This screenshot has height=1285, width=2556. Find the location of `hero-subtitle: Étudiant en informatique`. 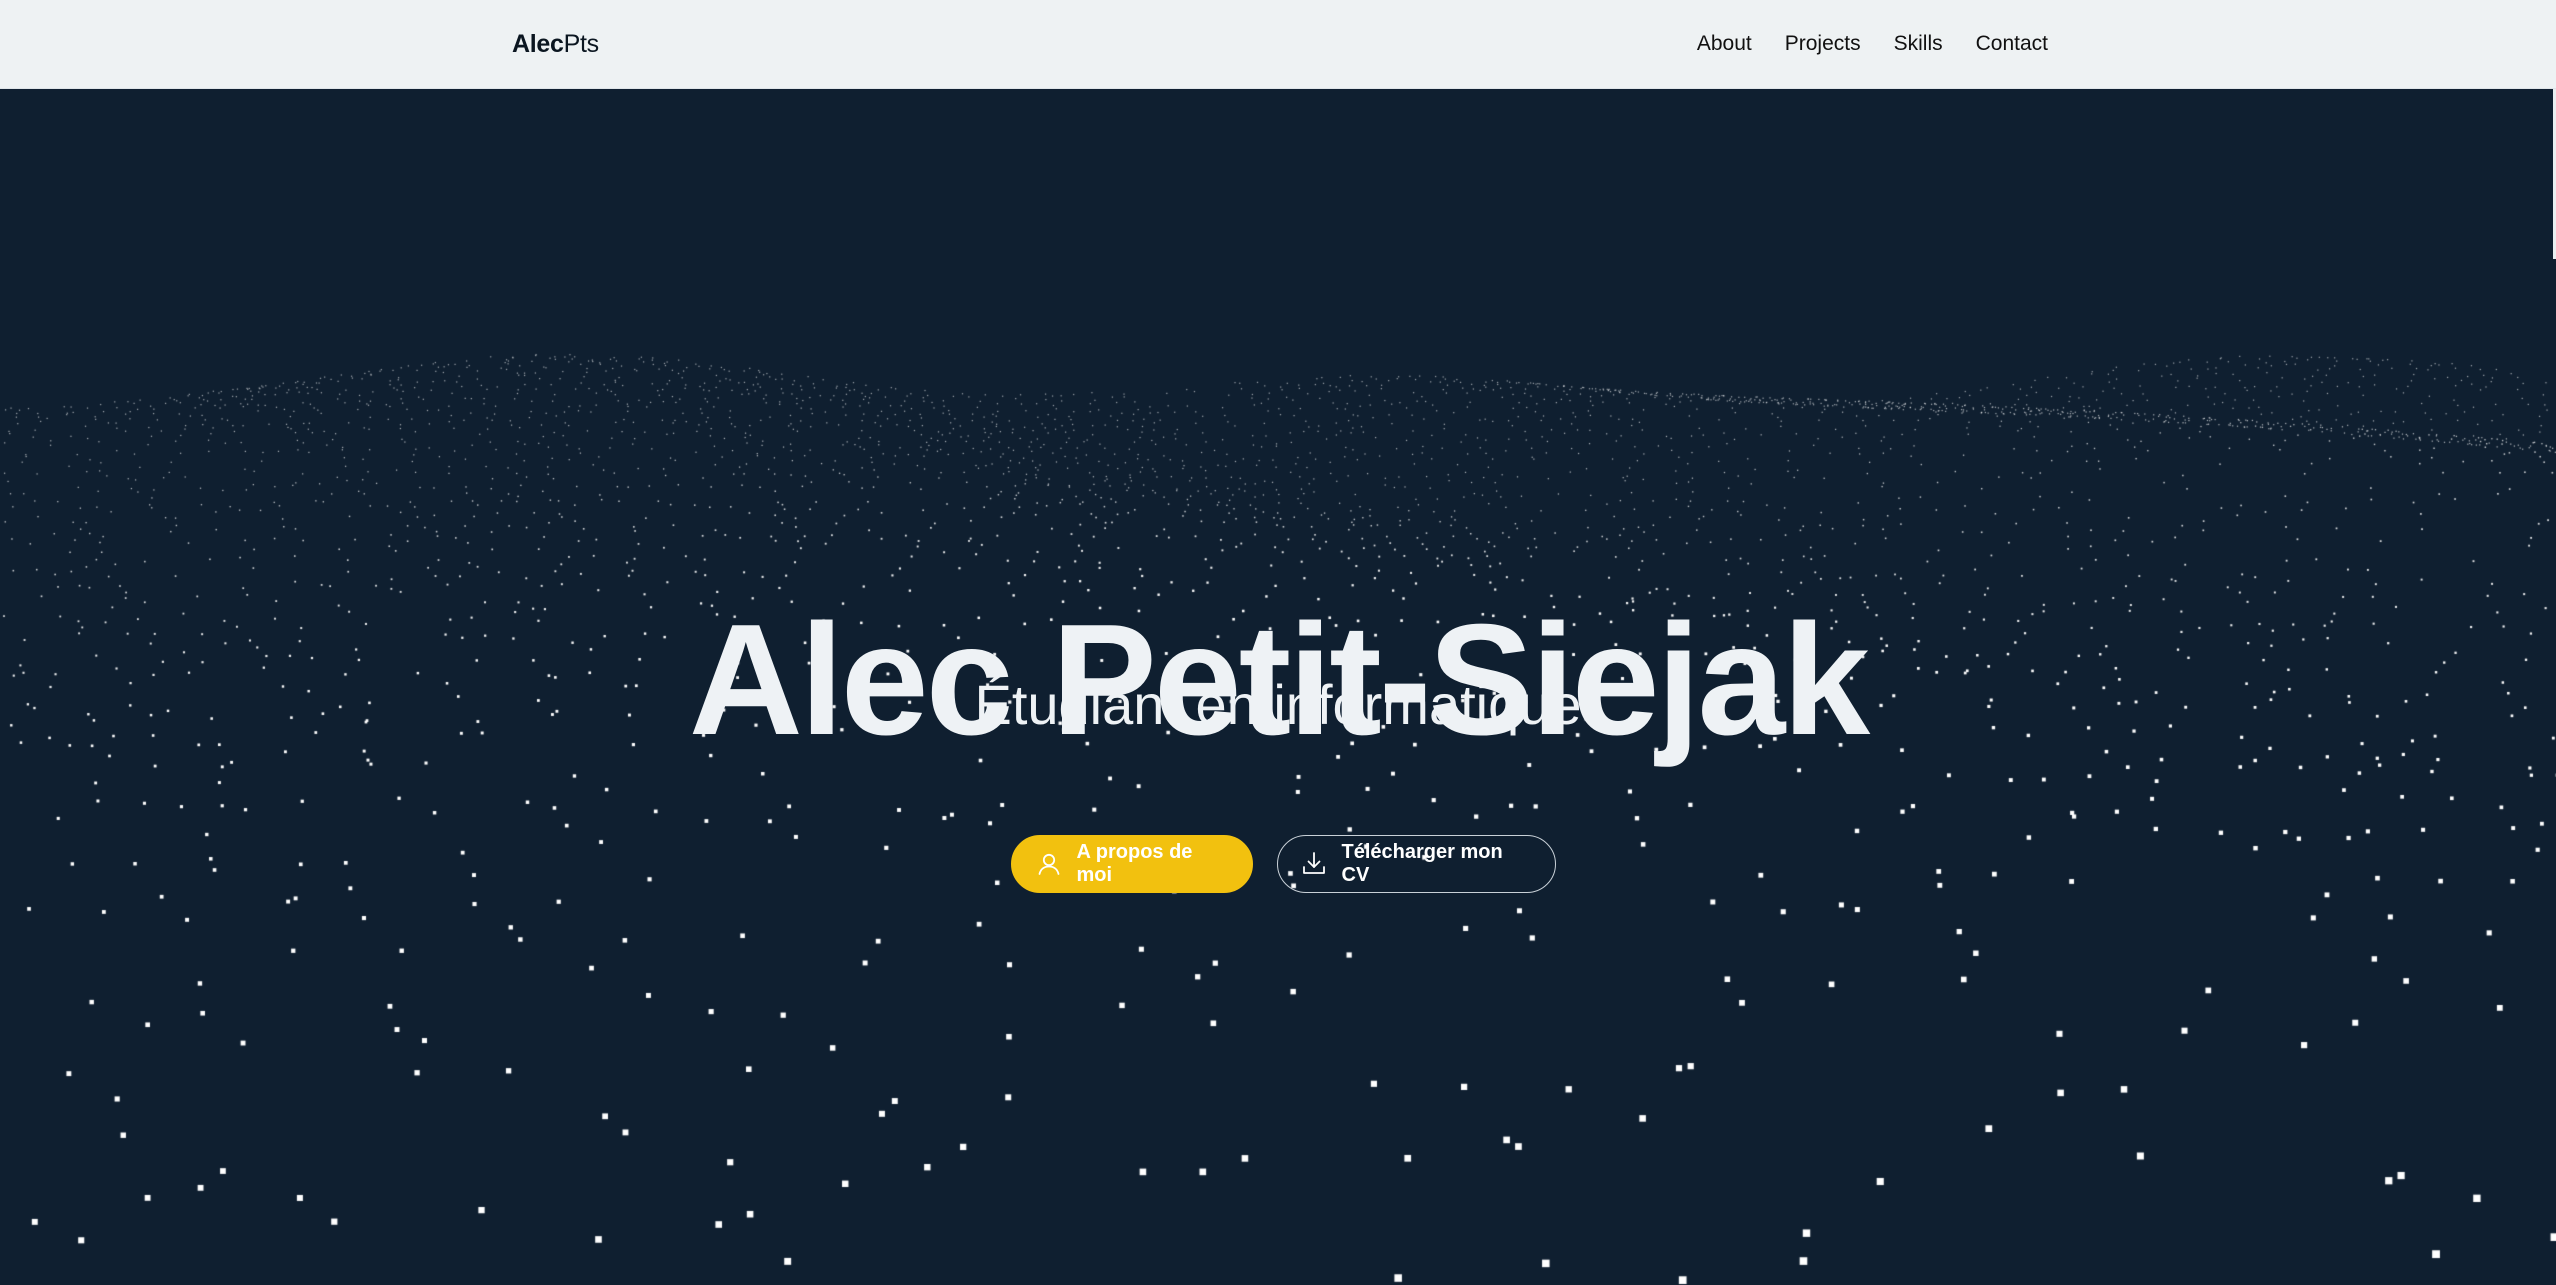

hero-subtitle: Étudiant en informatique is located at coordinates (1278, 704).